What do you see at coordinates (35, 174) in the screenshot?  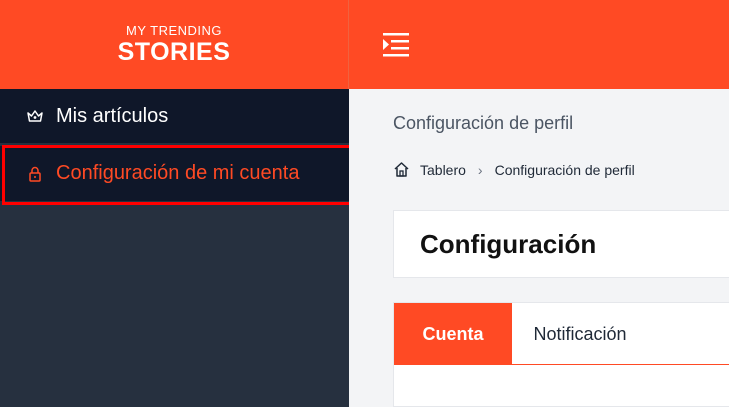 I see `lock-icon` at bounding box center [35, 174].